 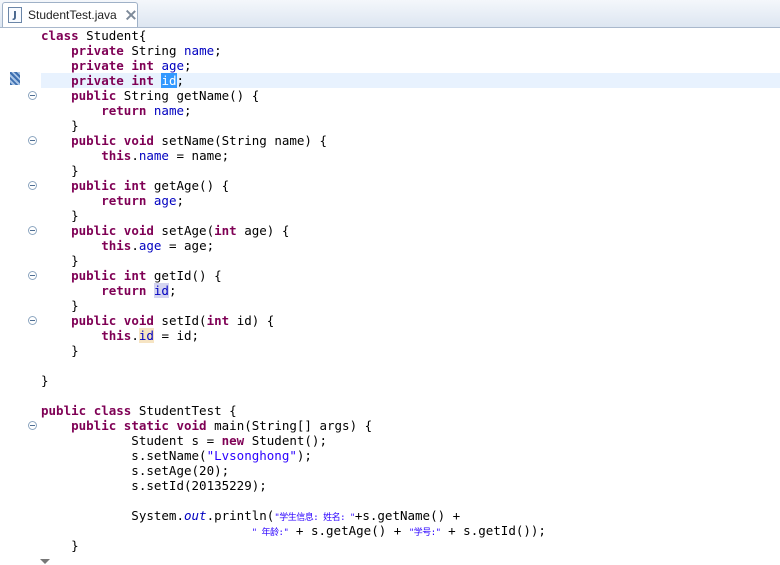 I want to click on code-line: return id;, so click(x=139, y=290).